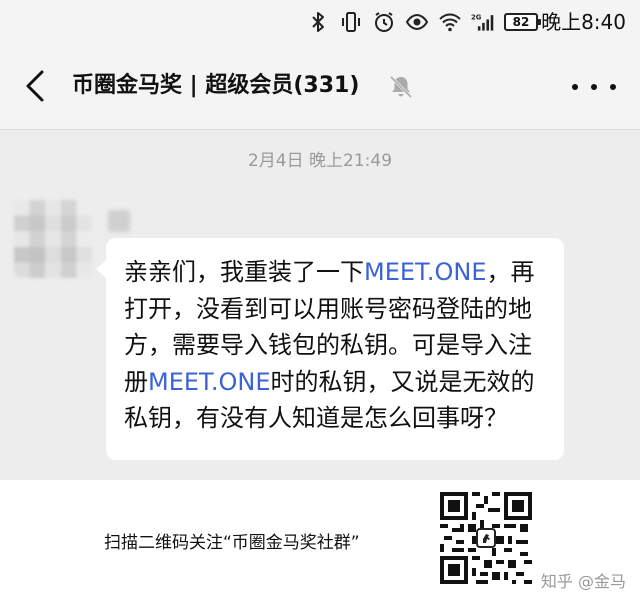  What do you see at coordinates (320, 161) in the screenshot?
I see `message-timestamp: 2月4日 晚上21:49` at bounding box center [320, 161].